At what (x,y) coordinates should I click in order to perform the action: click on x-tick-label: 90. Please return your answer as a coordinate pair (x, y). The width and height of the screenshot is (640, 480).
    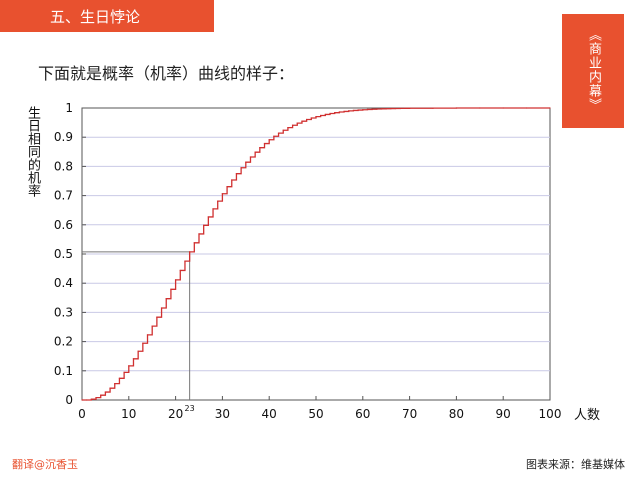
    Looking at the image, I should click on (503, 414).